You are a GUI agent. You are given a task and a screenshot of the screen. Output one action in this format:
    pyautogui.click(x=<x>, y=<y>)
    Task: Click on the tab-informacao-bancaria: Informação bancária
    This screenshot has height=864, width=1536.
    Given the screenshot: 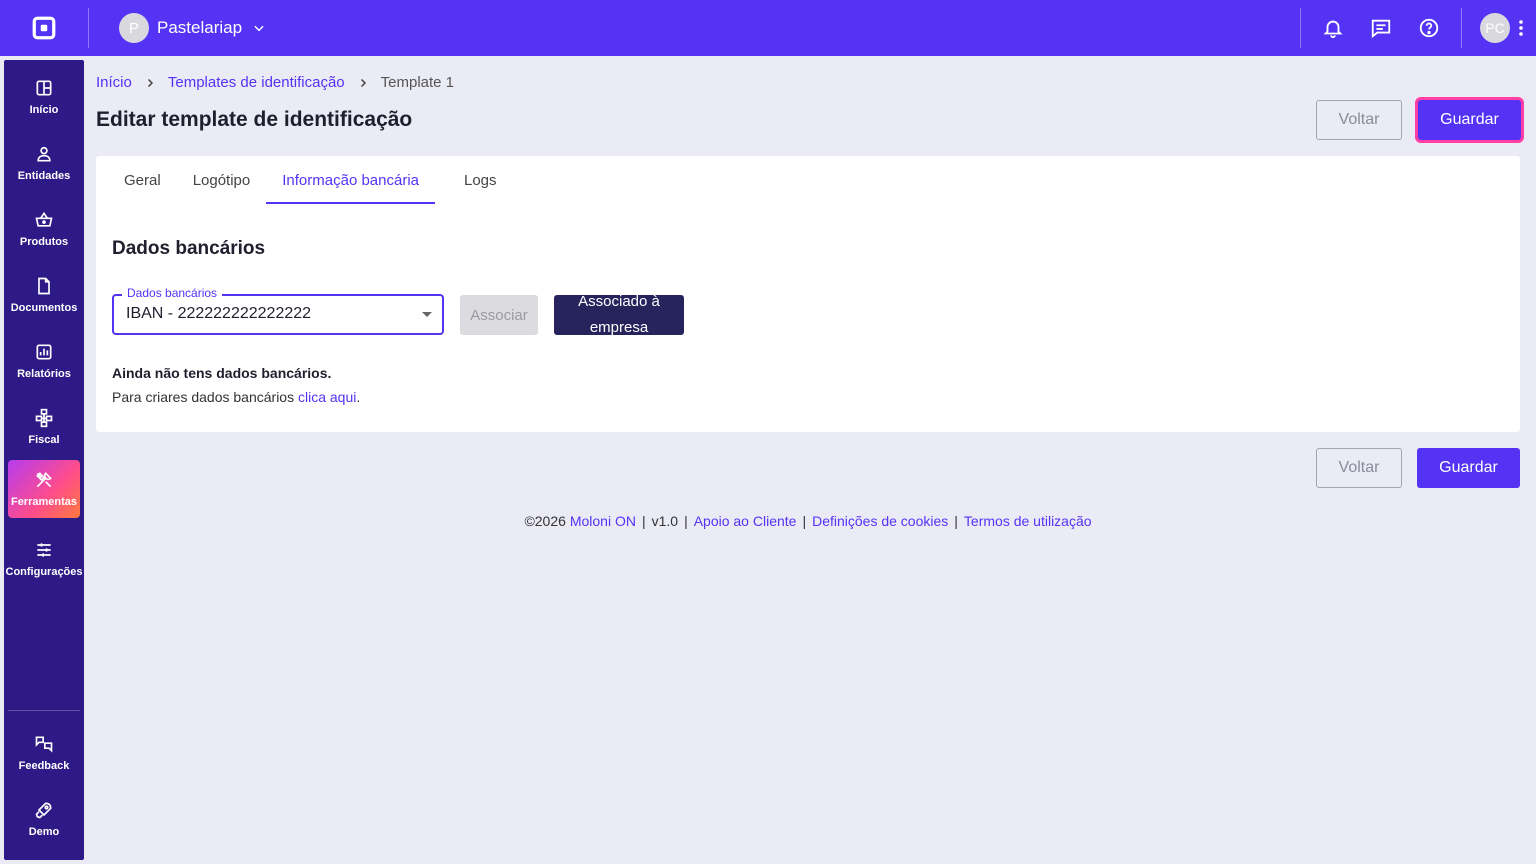 What is the action you would take?
    pyautogui.click(x=350, y=180)
    